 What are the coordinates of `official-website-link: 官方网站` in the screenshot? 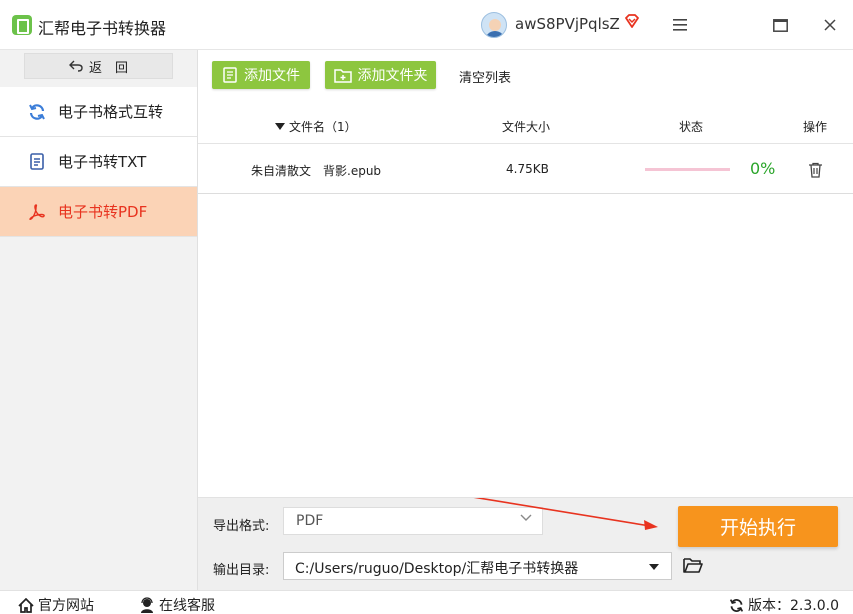 It's located at (56, 604).